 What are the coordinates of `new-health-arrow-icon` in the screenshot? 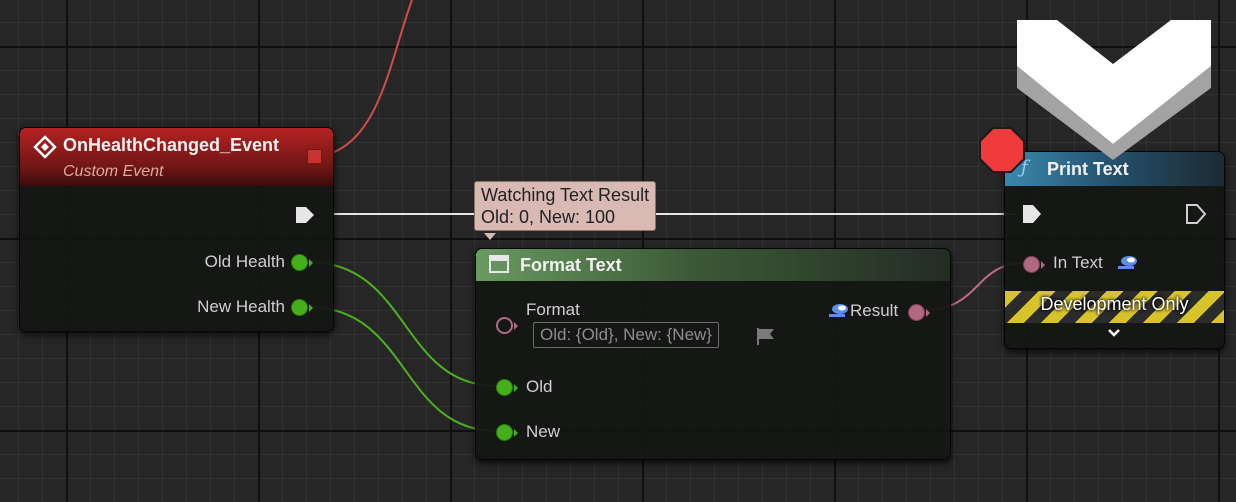 It's located at (311, 308).